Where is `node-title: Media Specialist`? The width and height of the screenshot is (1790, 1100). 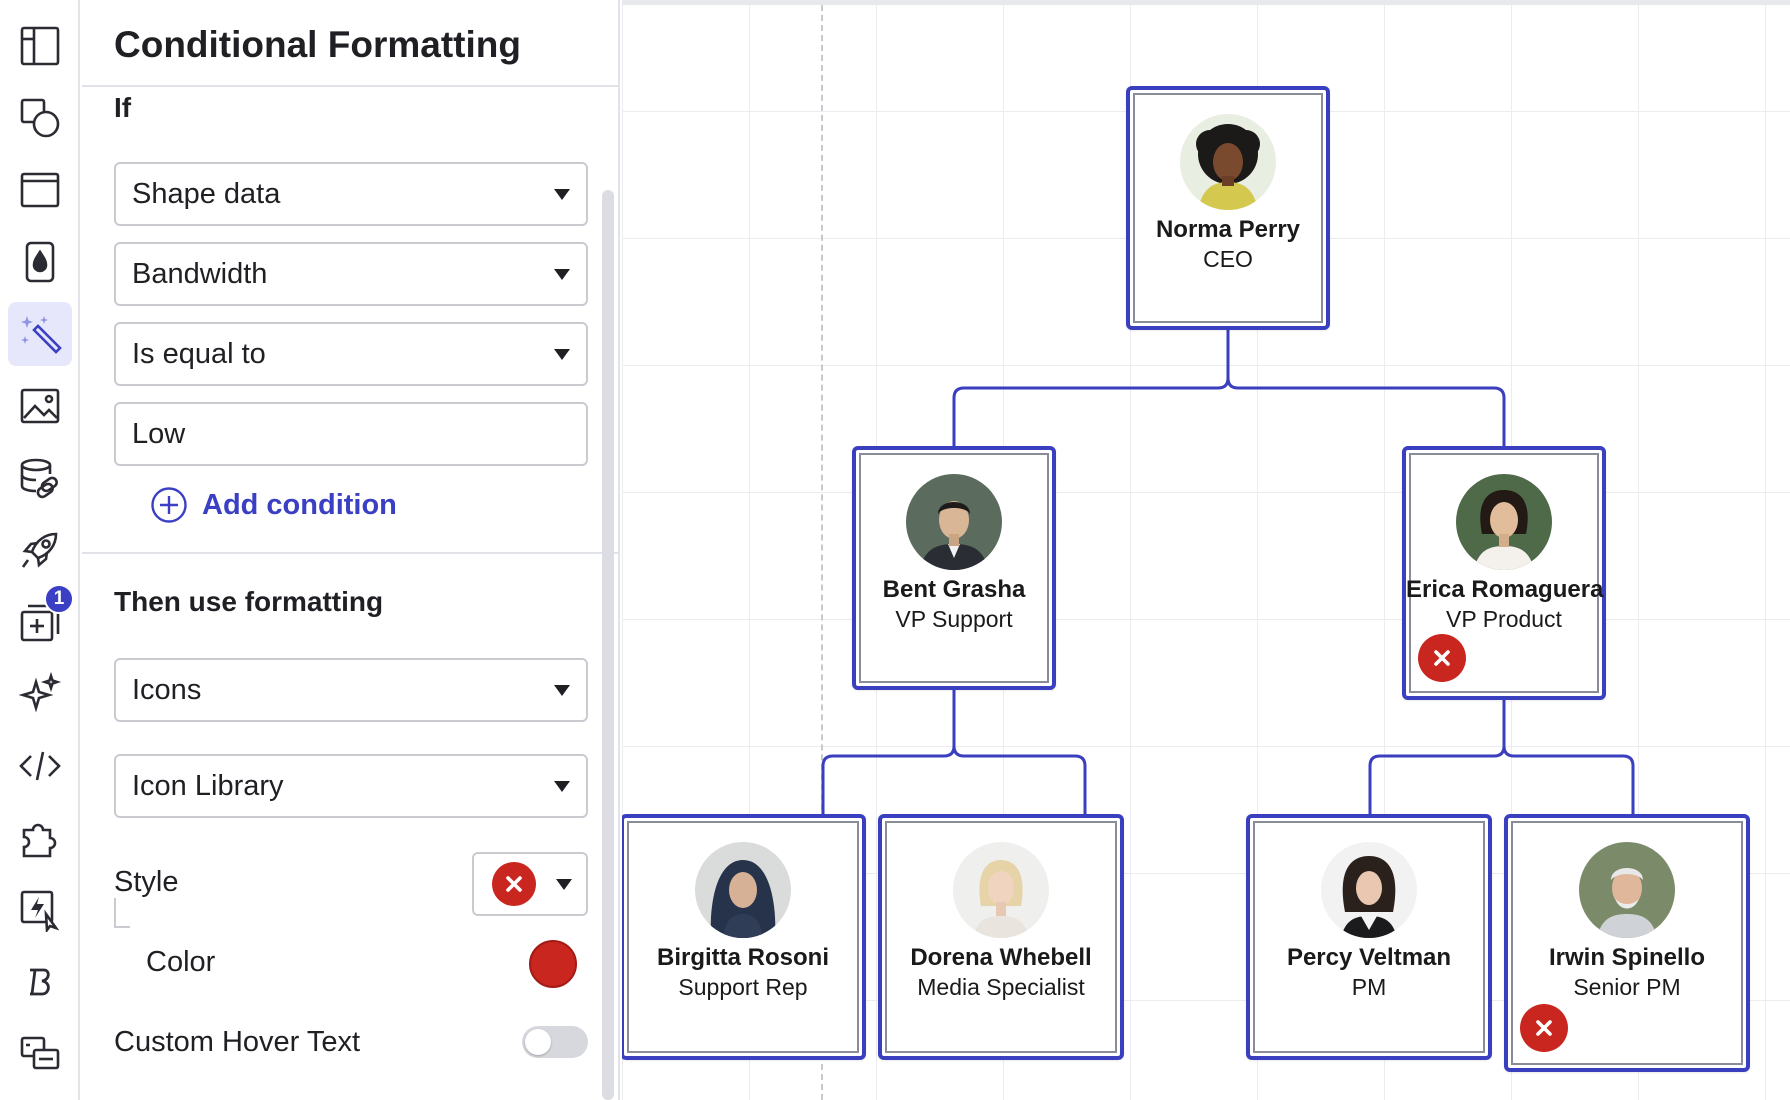
node-title: Media Specialist is located at coordinates (1001, 987).